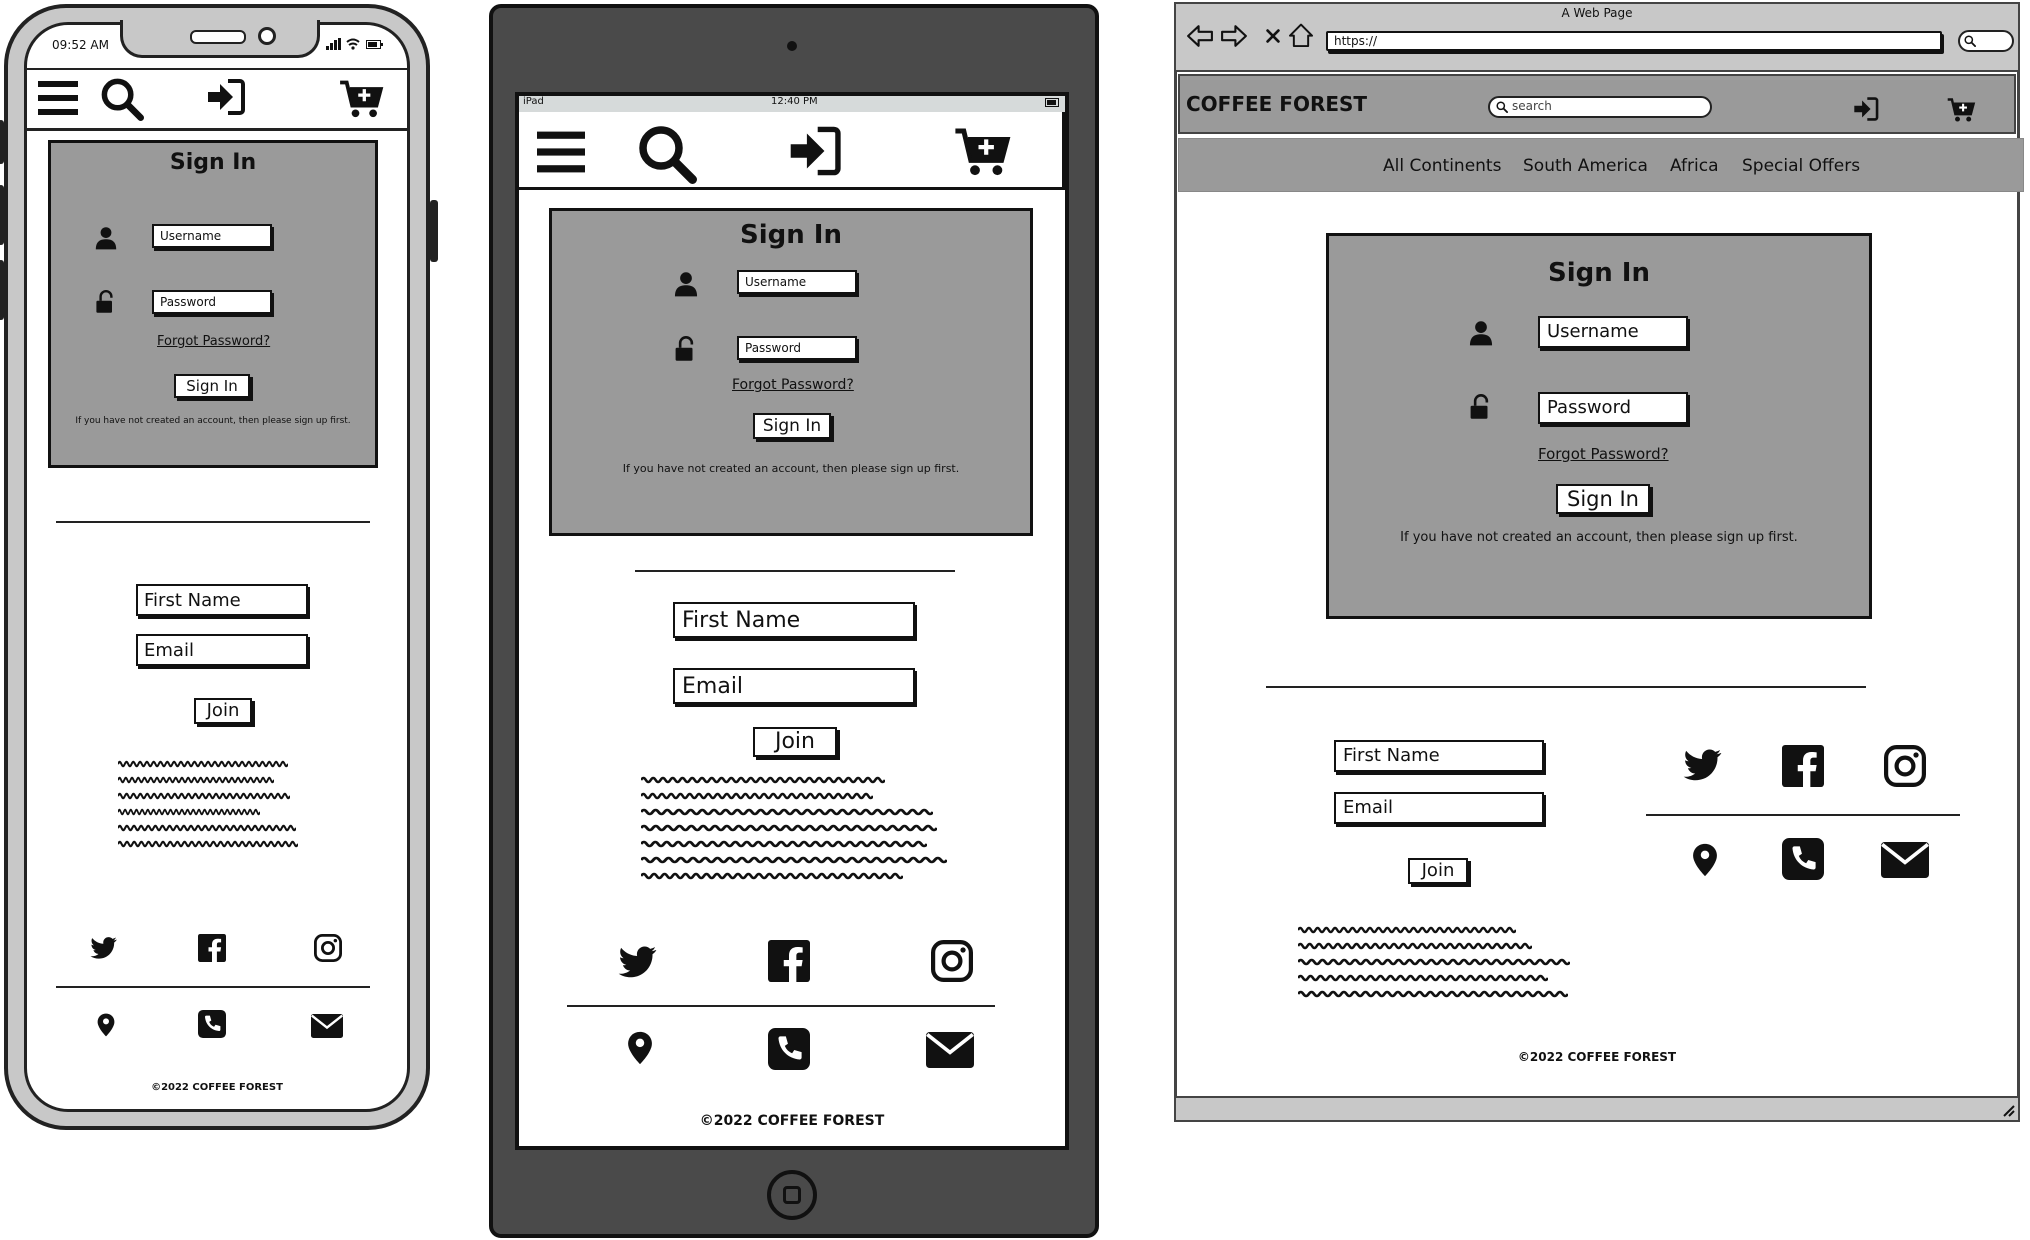 The height and width of the screenshot is (1240, 2030). Describe the element at coordinates (1585, 166) in the screenshot. I see `nav-item-south-america: South America` at that location.